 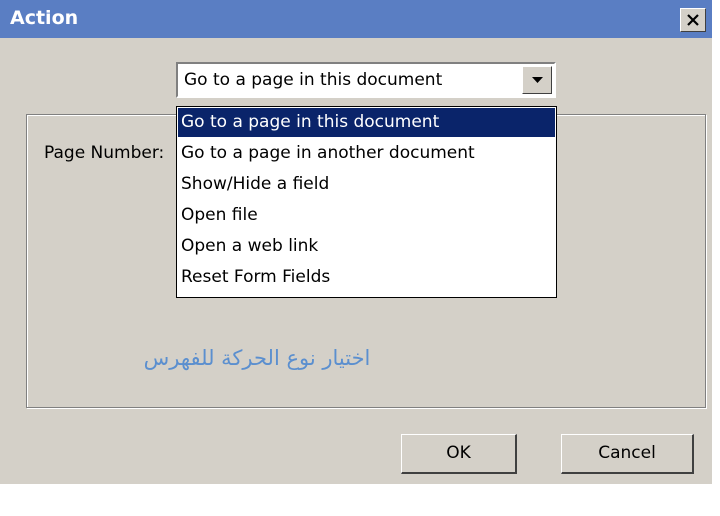 What do you see at coordinates (366, 153) in the screenshot?
I see `option-go-to-page-another-document: Go to a page in another document` at bounding box center [366, 153].